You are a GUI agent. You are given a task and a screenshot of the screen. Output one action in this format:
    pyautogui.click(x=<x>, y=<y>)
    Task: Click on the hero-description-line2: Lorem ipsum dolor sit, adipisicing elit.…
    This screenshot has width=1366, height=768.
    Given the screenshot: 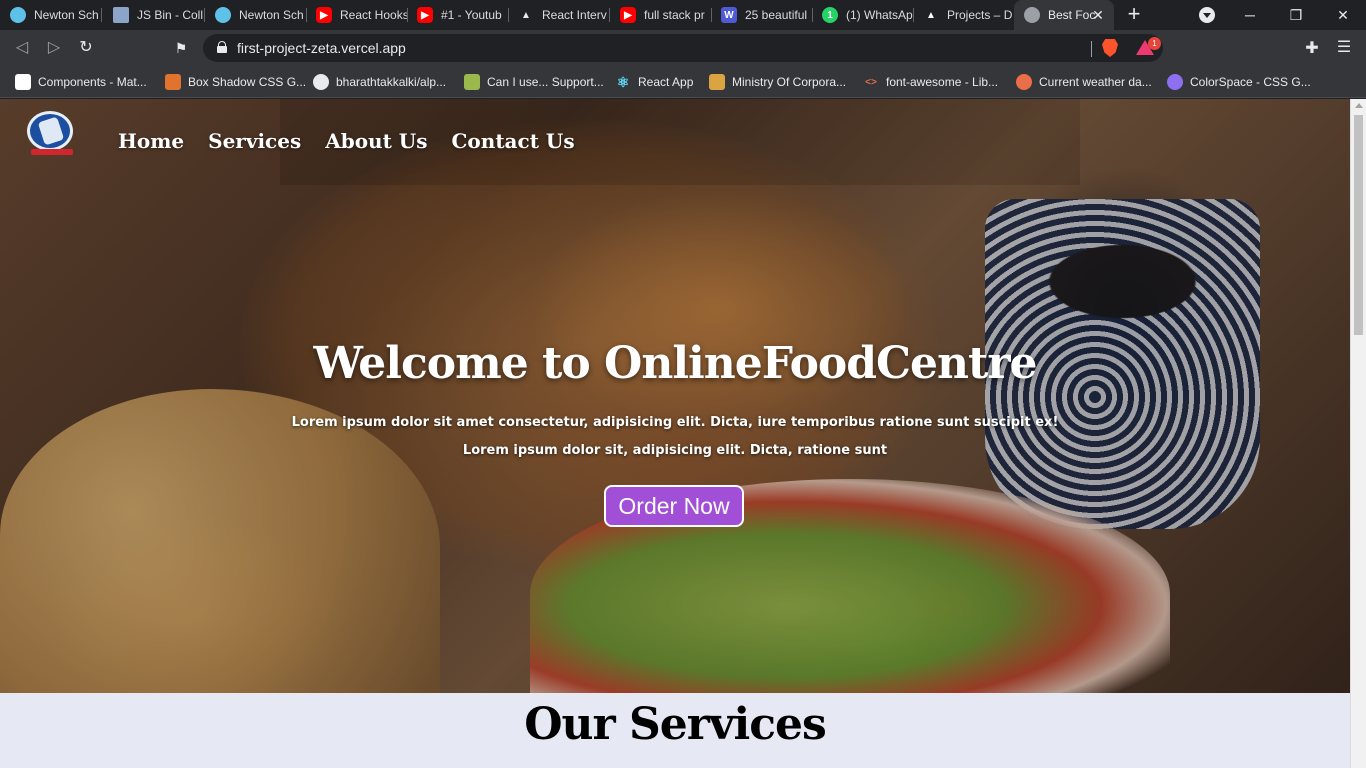 What is the action you would take?
    pyautogui.click(x=675, y=450)
    